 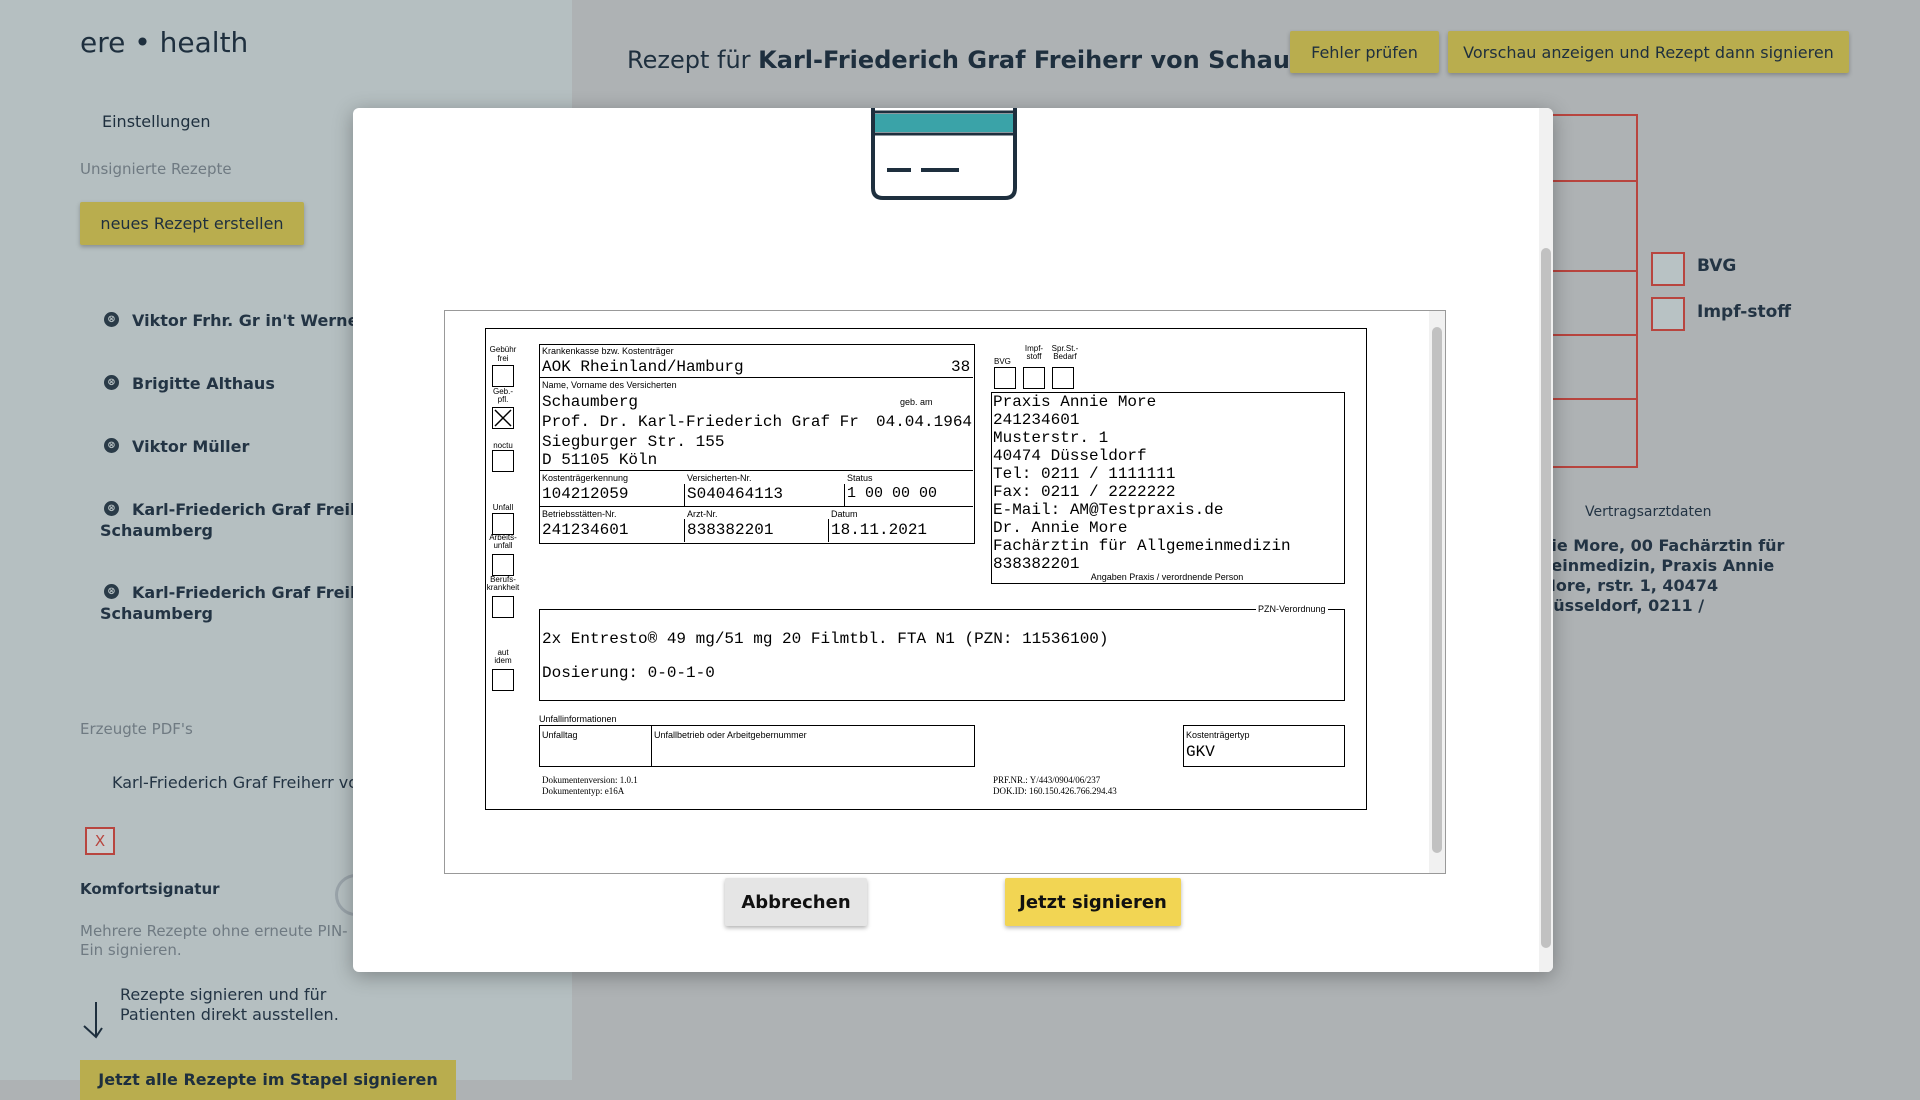 I want to click on kt-typ-value: GKV, so click(x=1200, y=752).